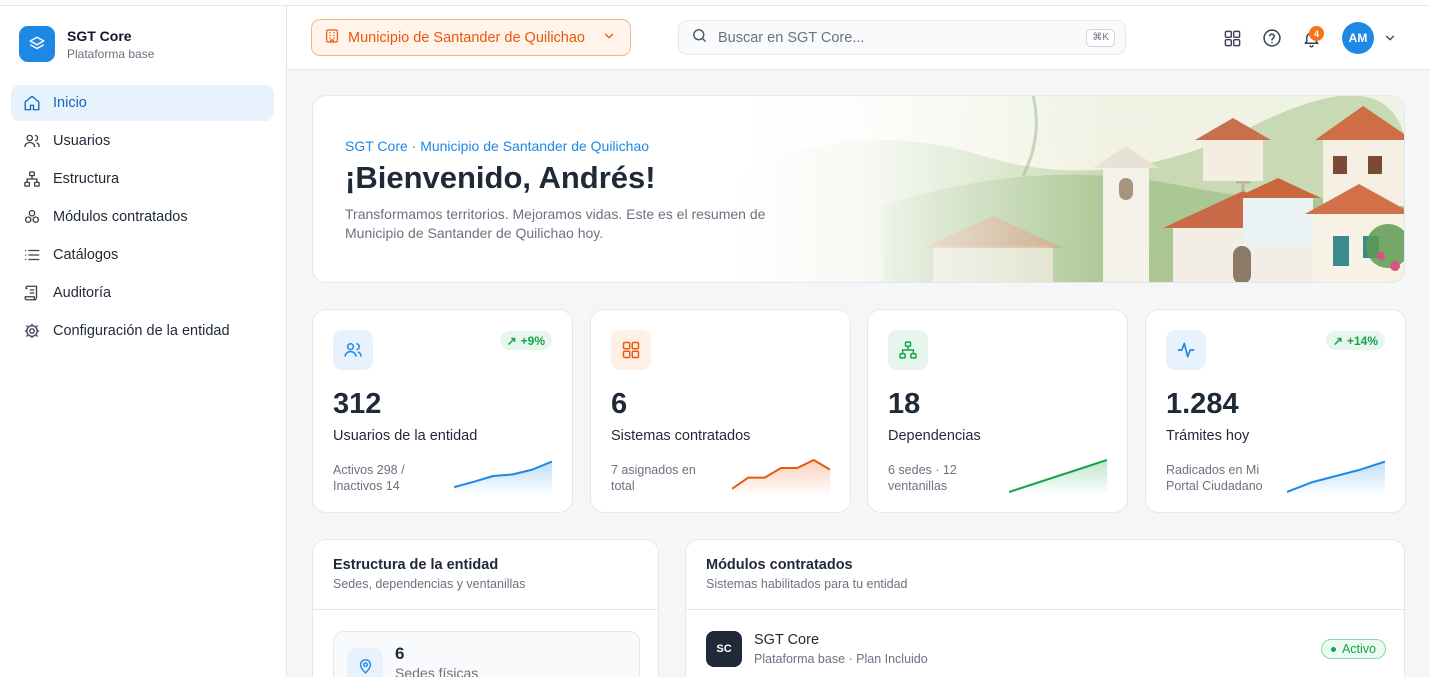 This screenshot has height=677, width=1430. Describe the element at coordinates (1214, 478) in the screenshot. I see `stat-note: Radicados en Mi Portal Ciudadano` at that location.